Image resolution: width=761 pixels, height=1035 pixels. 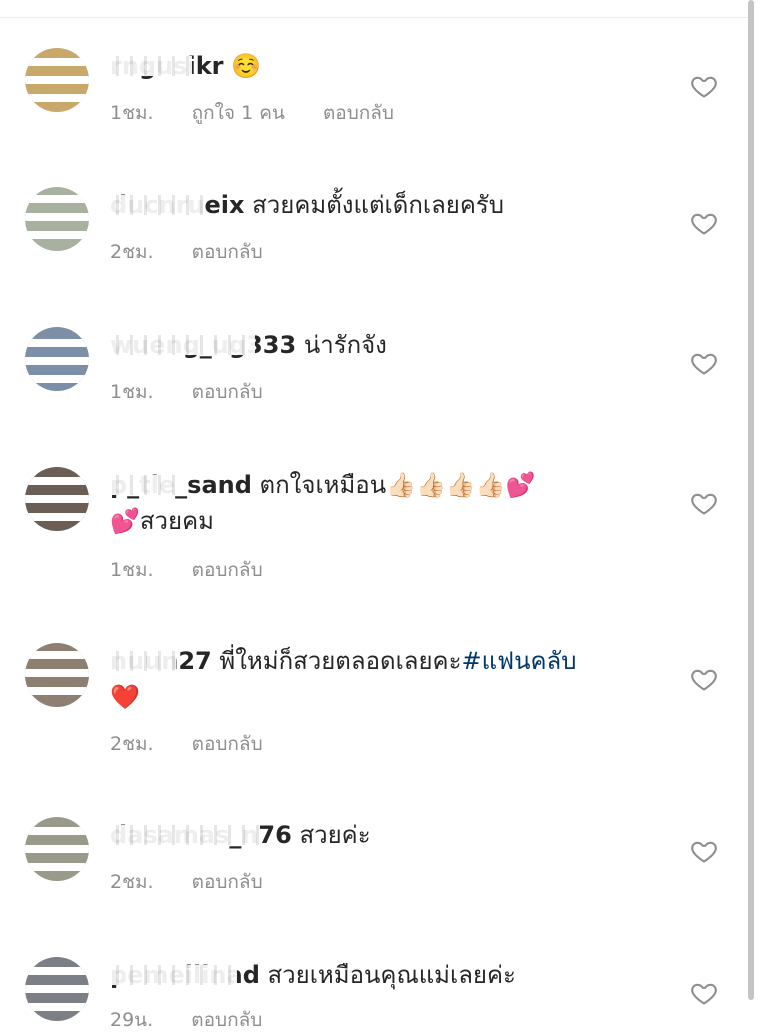 I want to click on comment-text: ducnrueix สวยคมตั้งแต่เด็กเลยครับ, so click(x=370, y=205).